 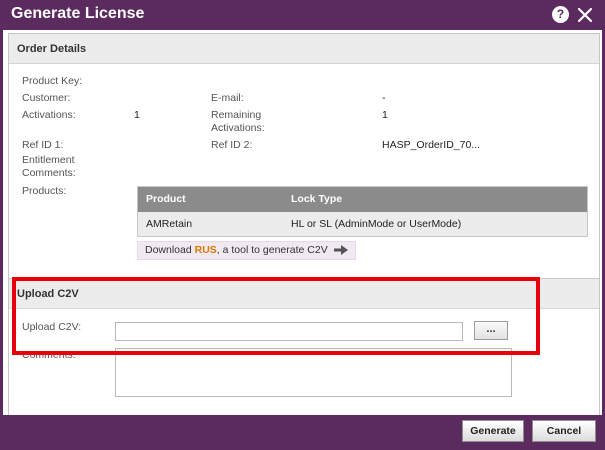 What do you see at coordinates (560, 14) in the screenshot?
I see `help-icon: ?` at bounding box center [560, 14].